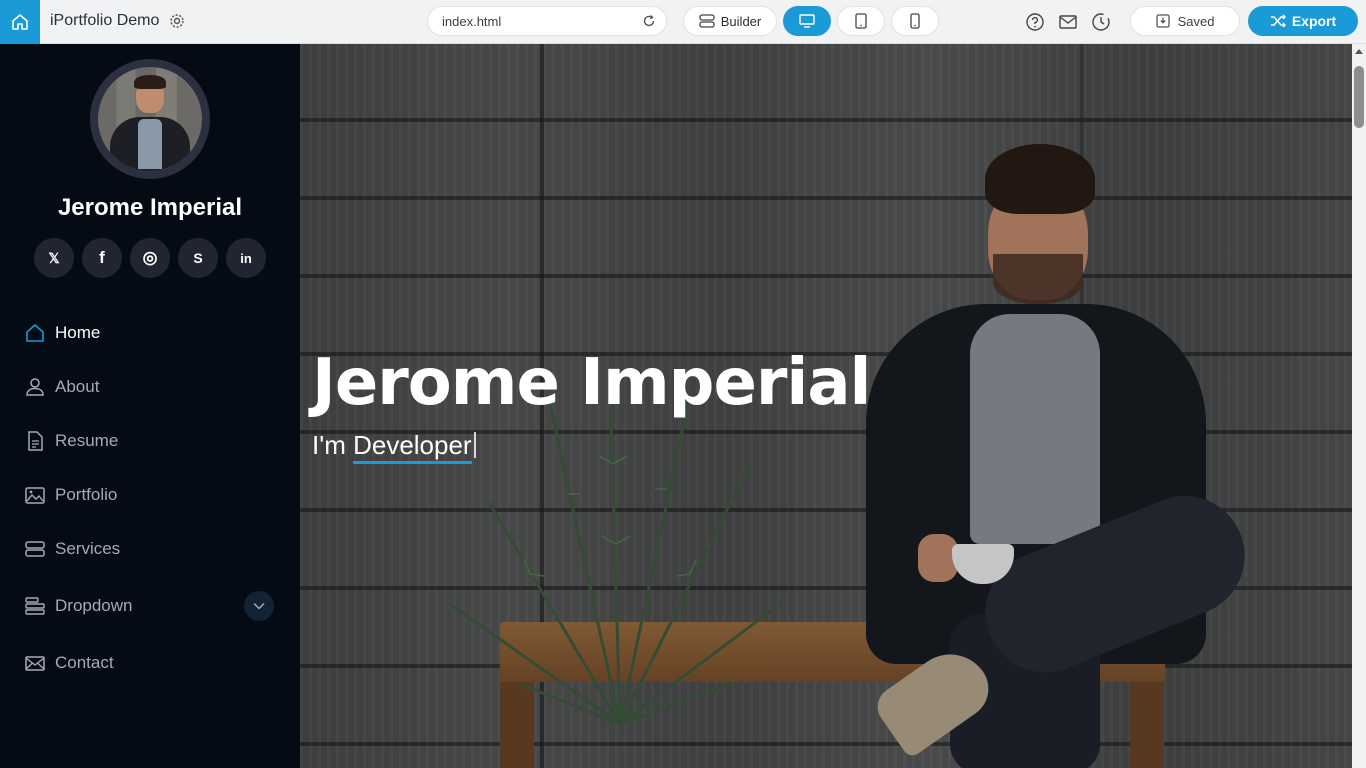  I want to click on instagram-link: ◎, so click(150, 258).